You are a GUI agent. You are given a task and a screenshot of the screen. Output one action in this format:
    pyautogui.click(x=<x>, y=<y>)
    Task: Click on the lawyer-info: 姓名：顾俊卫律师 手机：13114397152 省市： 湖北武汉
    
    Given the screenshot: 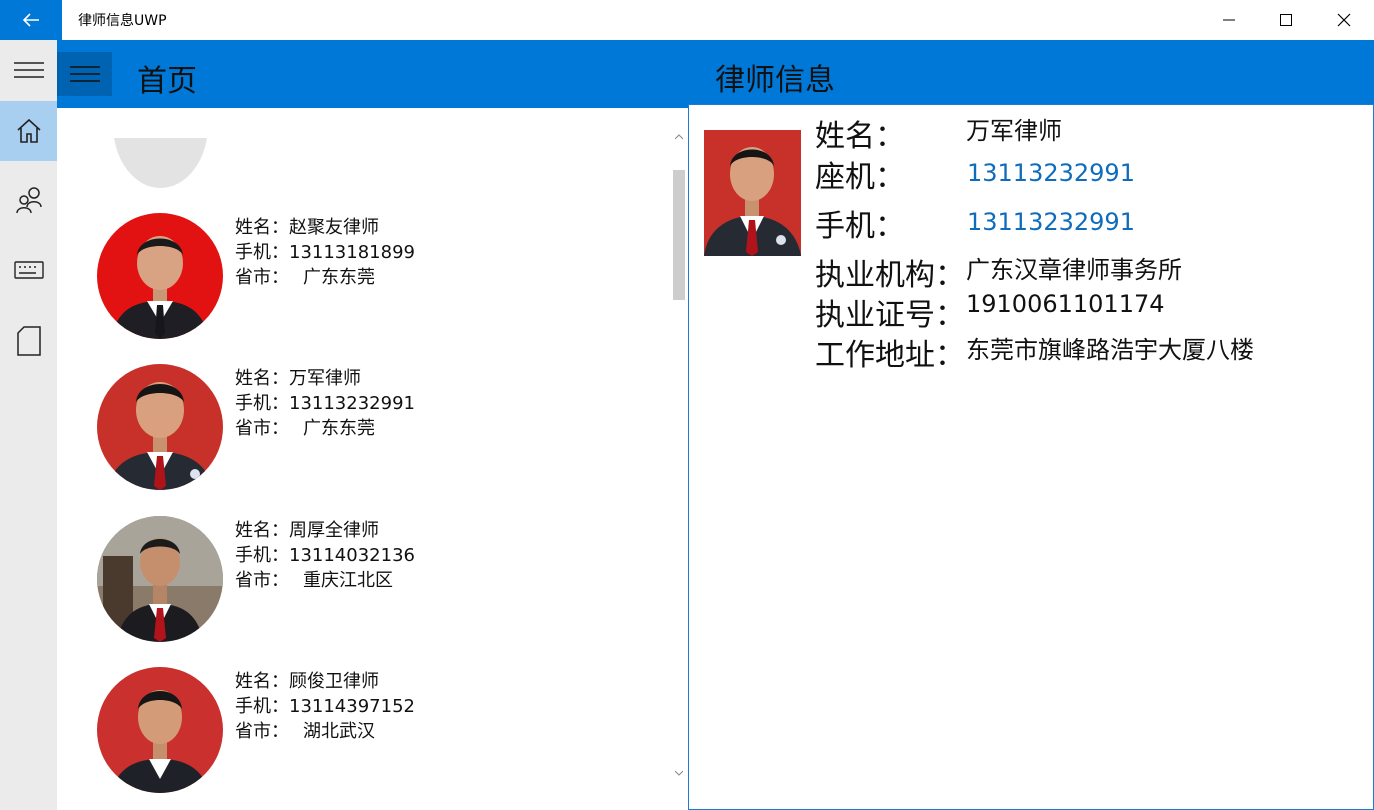 What is the action you would take?
    pyautogui.click(x=325, y=706)
    